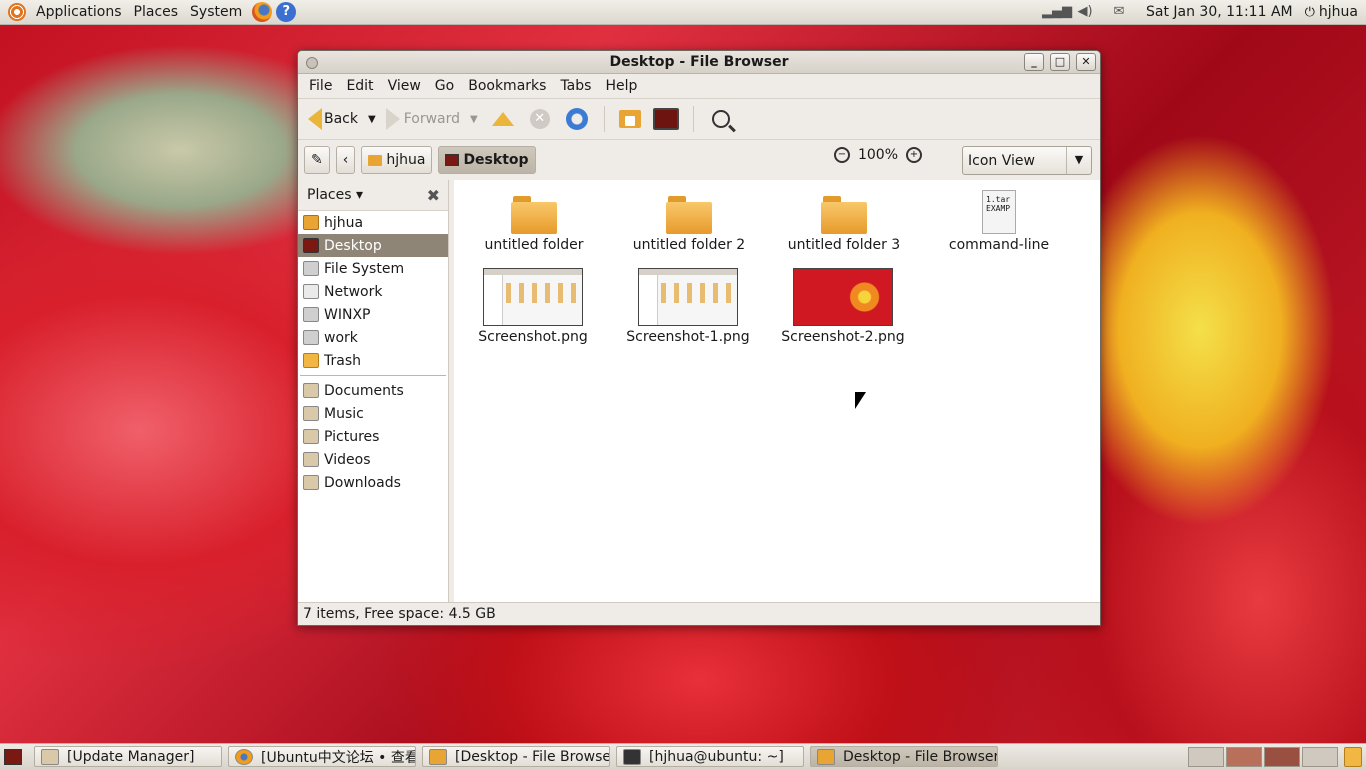 This screenshot has width=1366, height=769. I want to click on show-desktop-icon, so click(13, 756).